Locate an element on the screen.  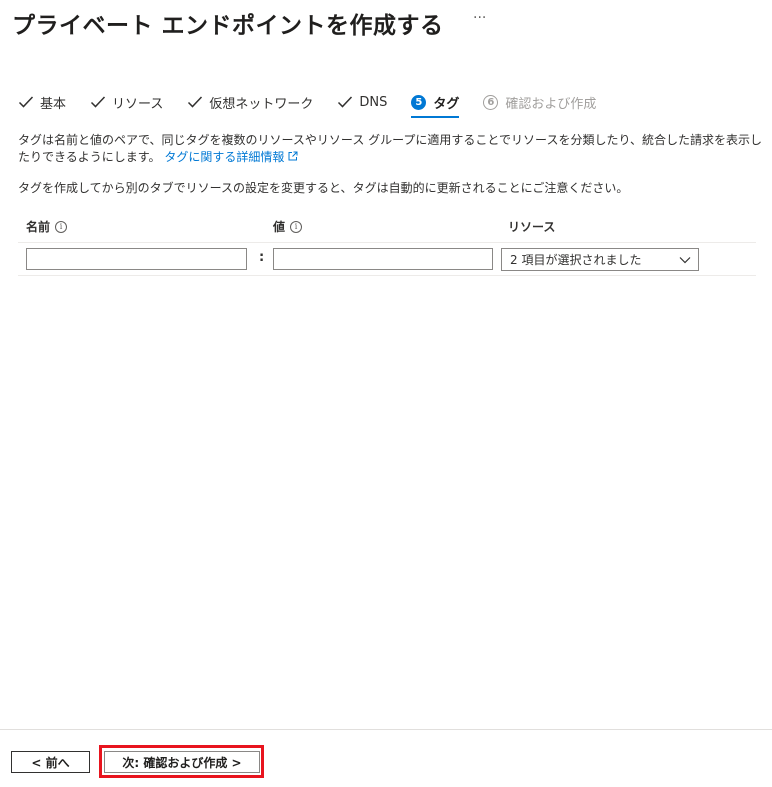
tab-basics: 基本 is located at coordinates (42, 102).